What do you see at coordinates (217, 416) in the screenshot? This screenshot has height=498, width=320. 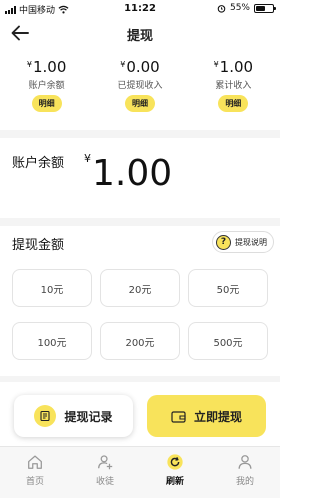 I see `withdraw-now-label: 立即提现` at bounding box center [217, 416].